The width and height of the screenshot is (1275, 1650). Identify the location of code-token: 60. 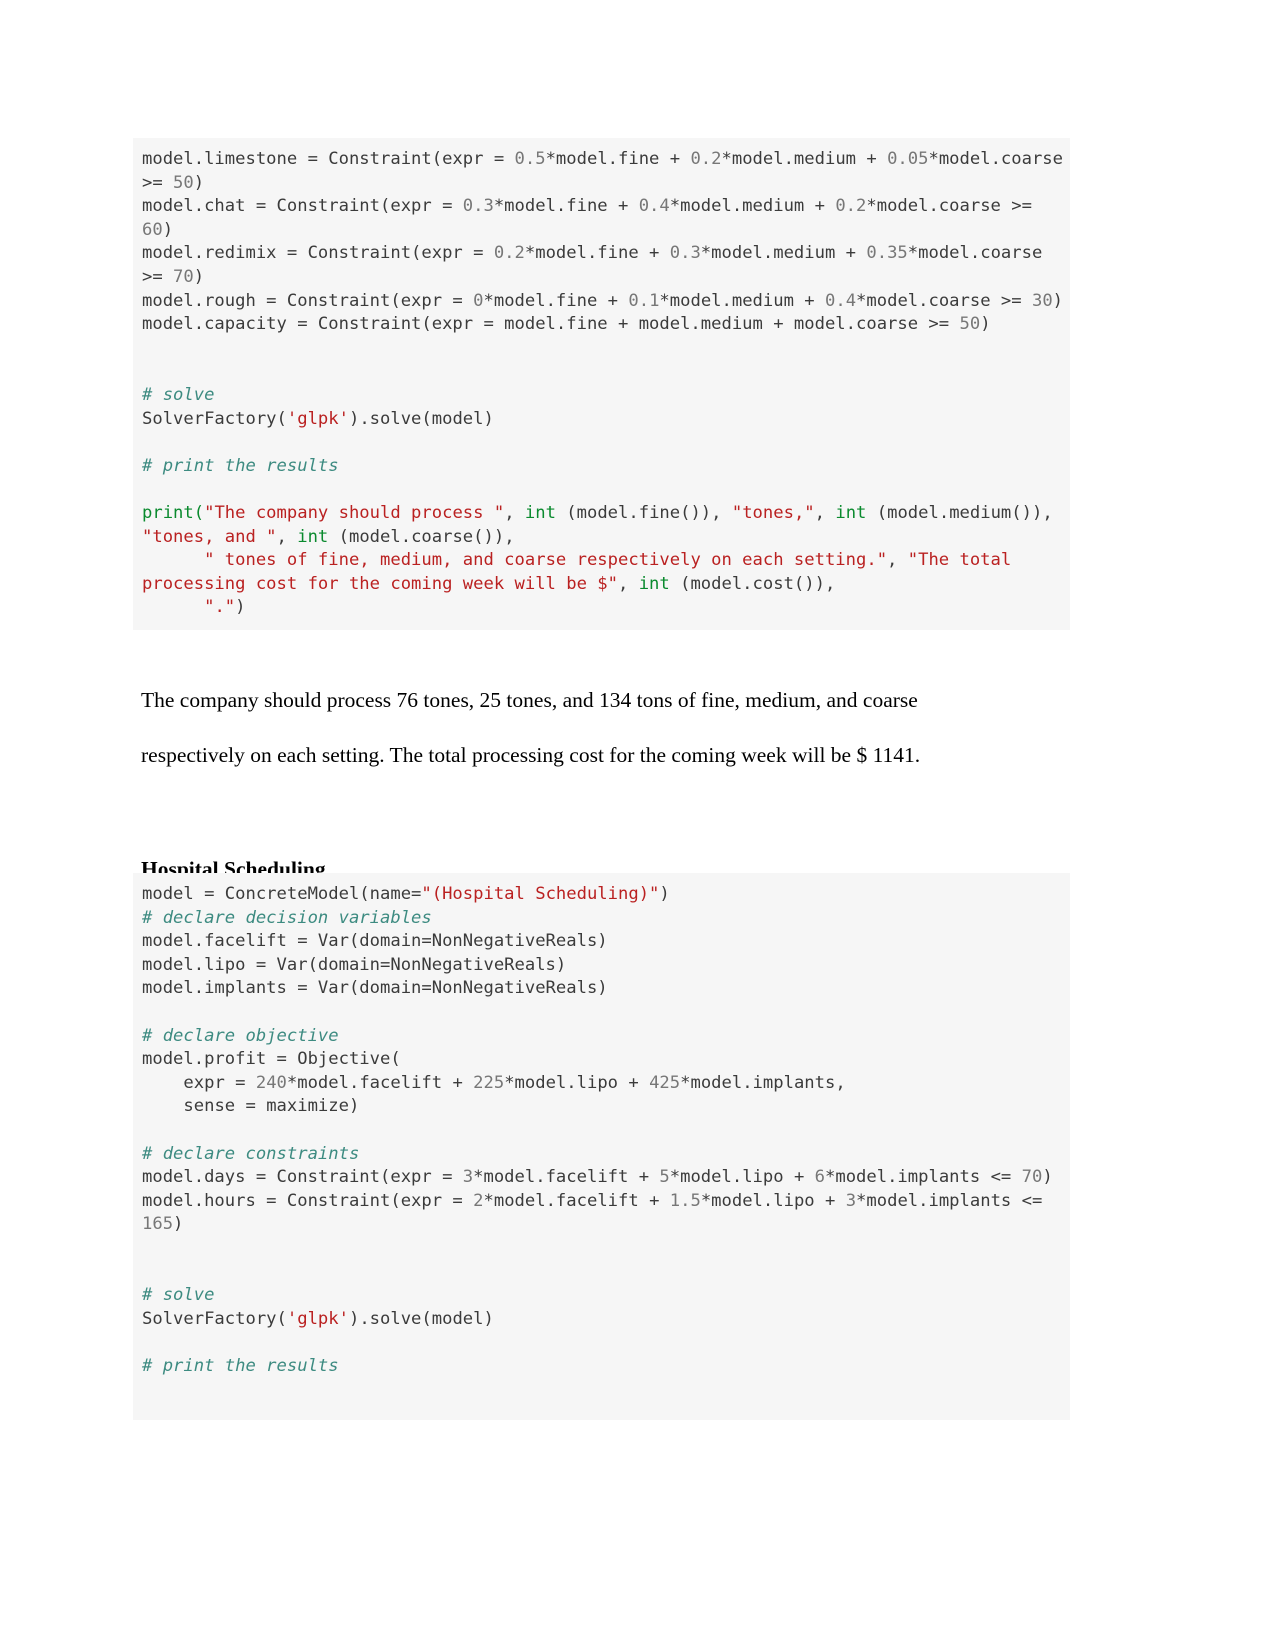
(152, 229).